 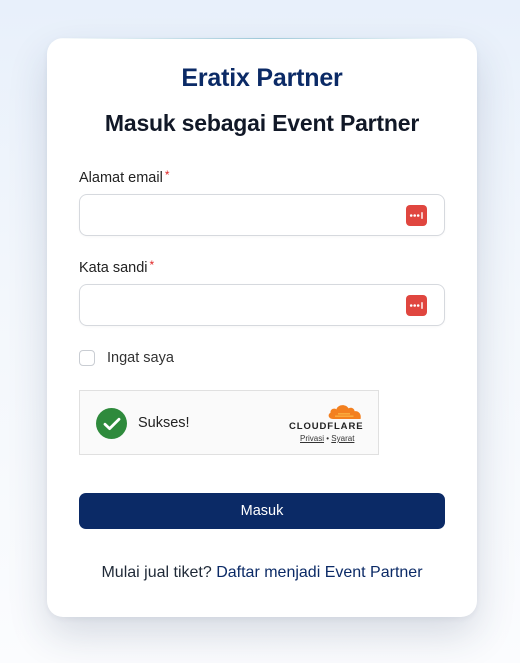 What do you see at coordinates (319, 572) in the screenshot?
I see `signup-link: Daftar menjadi Event Partner` at bounding box center [319, 572].